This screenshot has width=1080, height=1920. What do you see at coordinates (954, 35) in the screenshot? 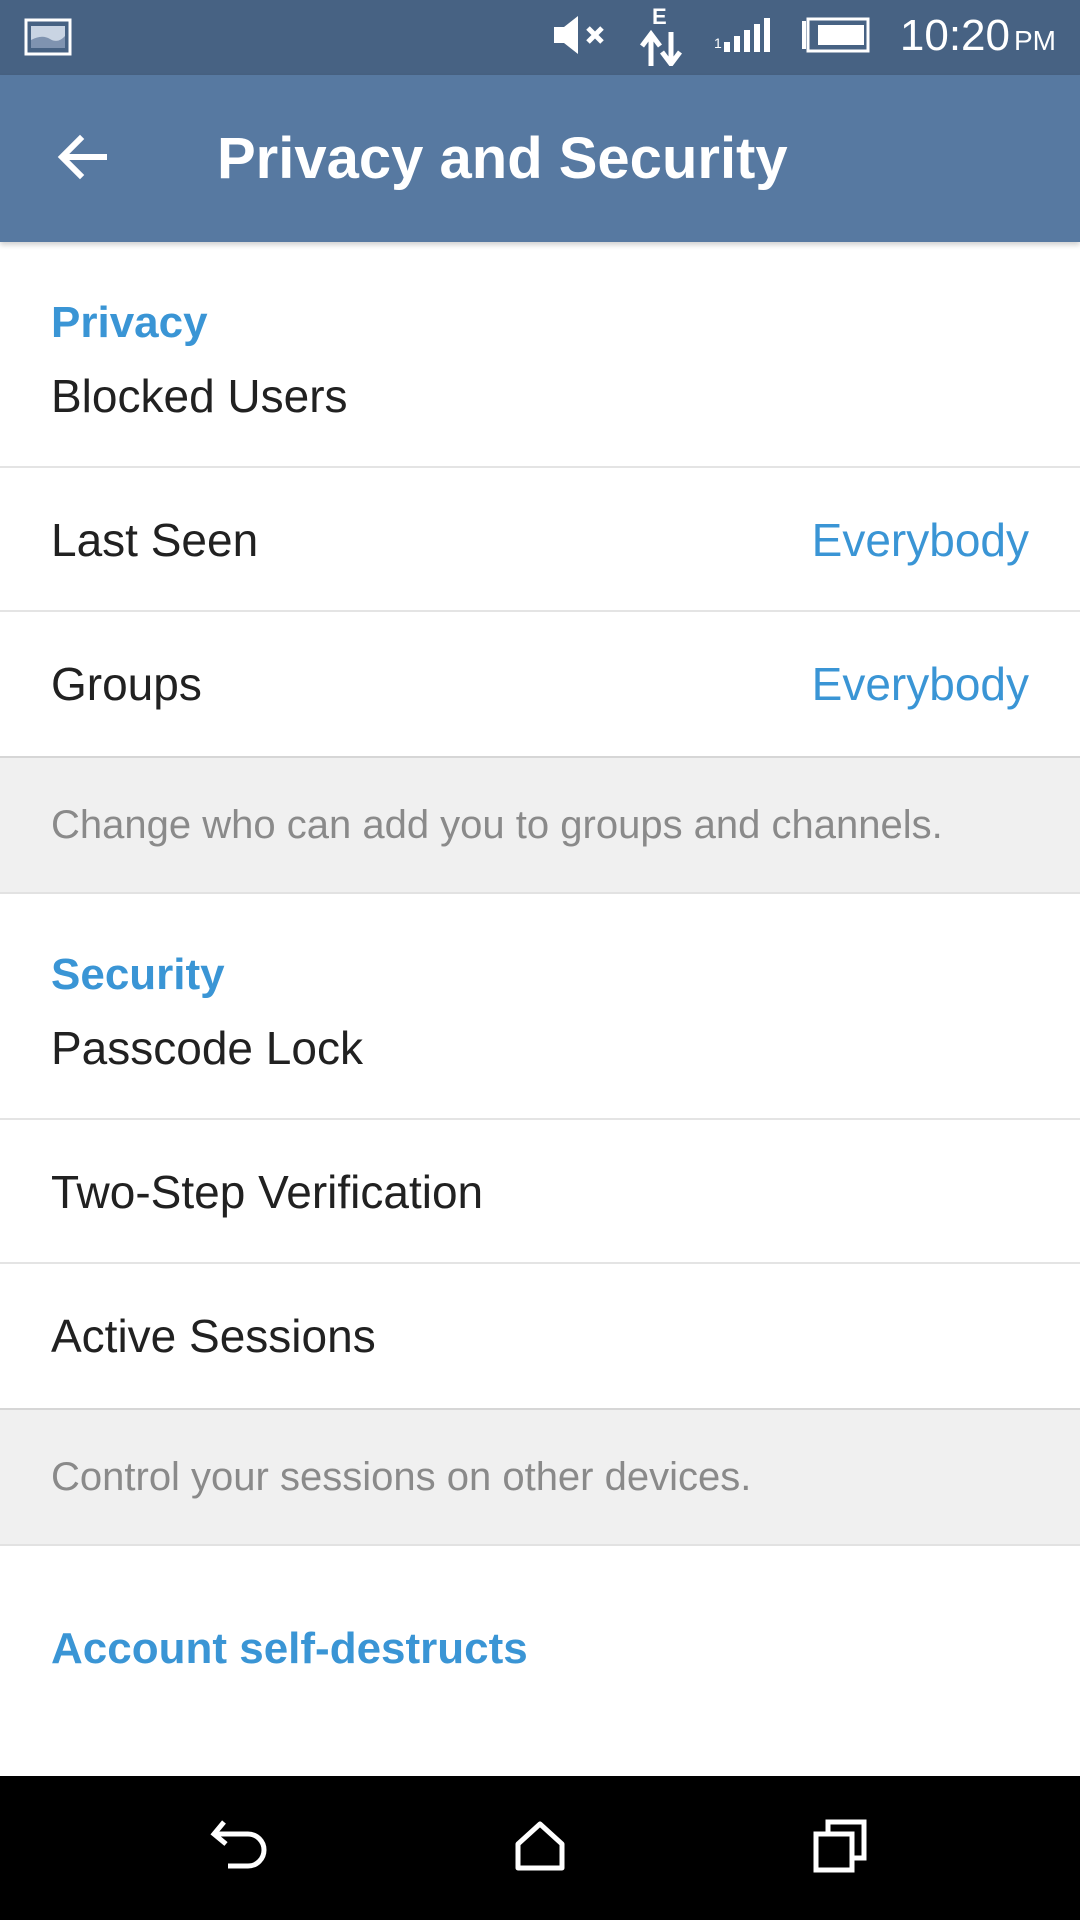
I see `time-text: 10:20` at bounding box center [954, 35].